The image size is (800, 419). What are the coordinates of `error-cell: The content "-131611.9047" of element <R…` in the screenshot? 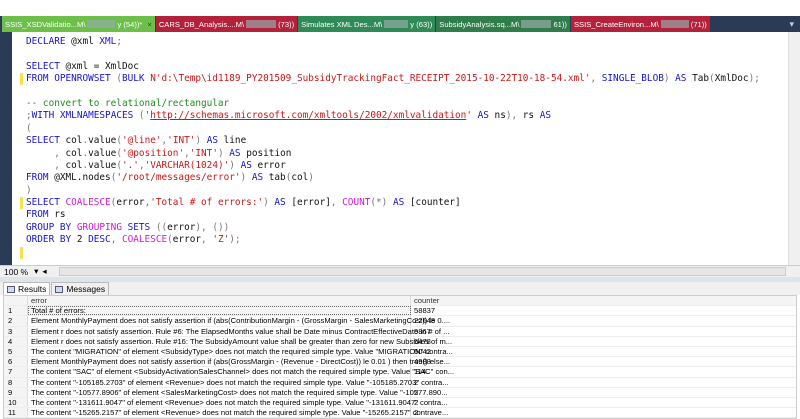 It's located at (237, 402).